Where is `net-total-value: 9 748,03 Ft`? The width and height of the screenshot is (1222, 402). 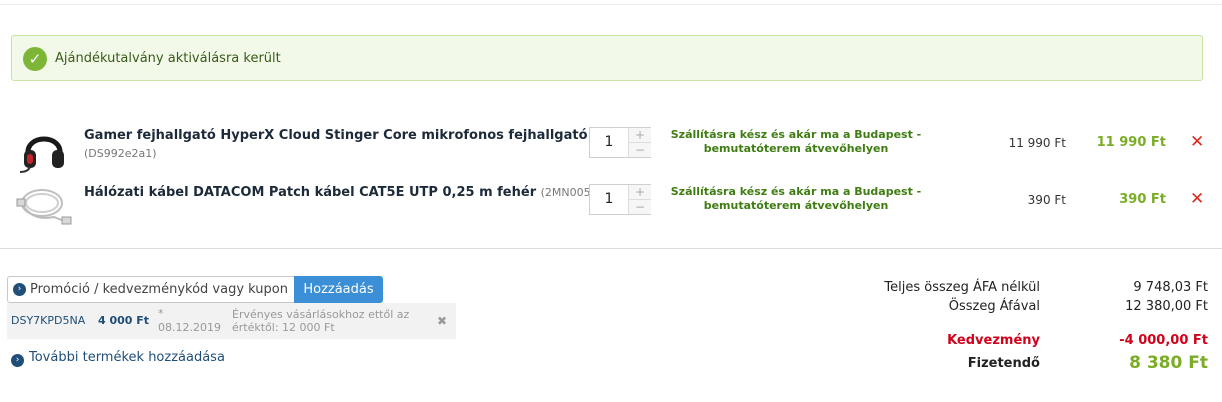 net-total-value: 9 748,03 Ft is located at coordinates (1170, 287).